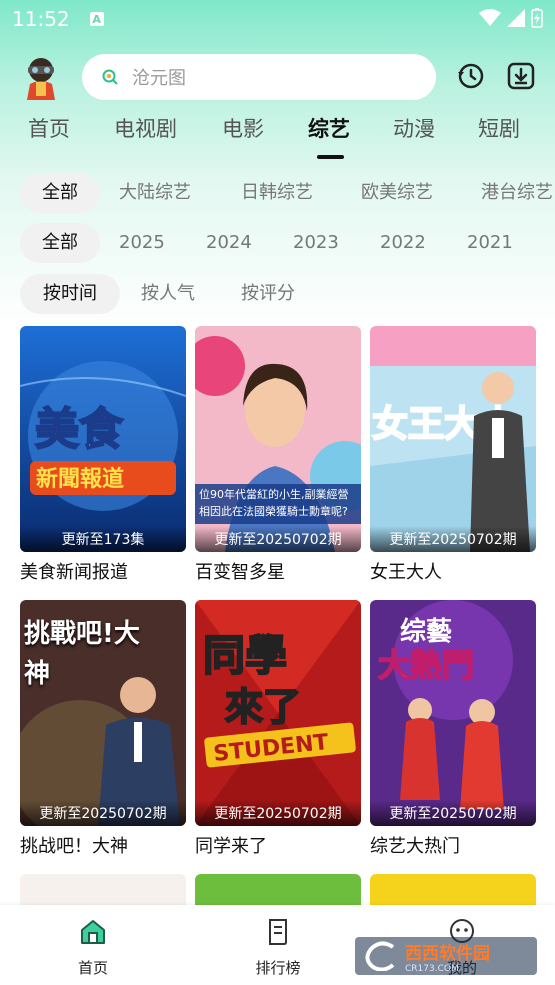  What do you see at coordinates (426, 631) in the screenshot?
I see `poster-title-line1: 综藝` at bounding box center [426, 631].